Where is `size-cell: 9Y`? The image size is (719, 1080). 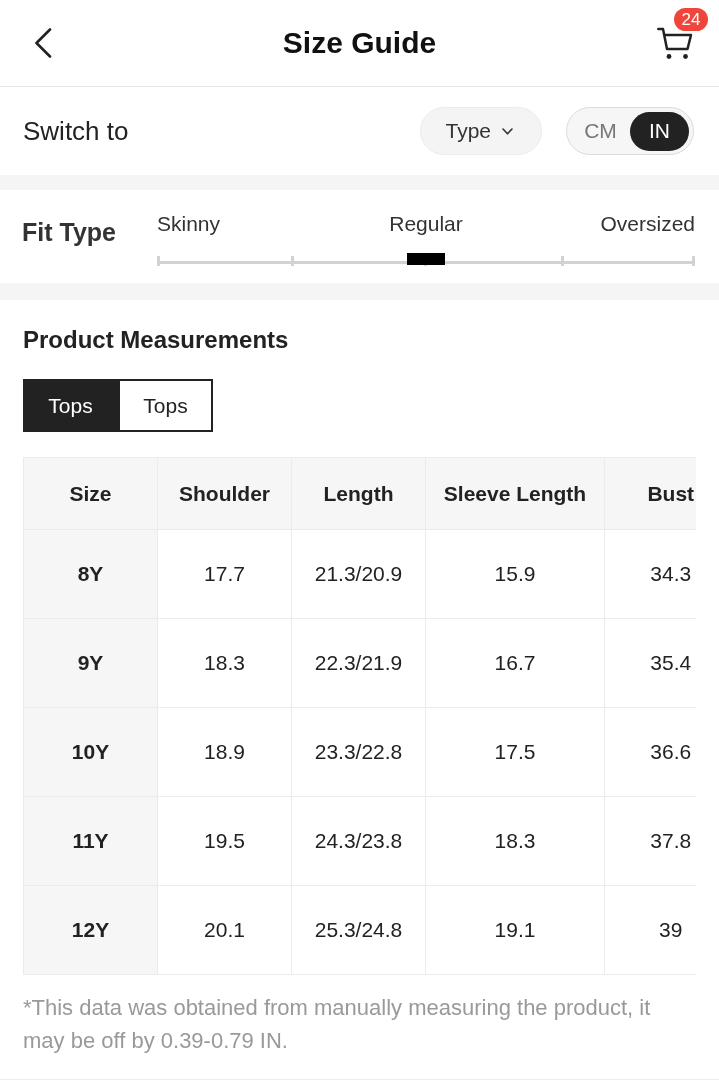 size-cell: 9Y is located at coordinates (90, 663).